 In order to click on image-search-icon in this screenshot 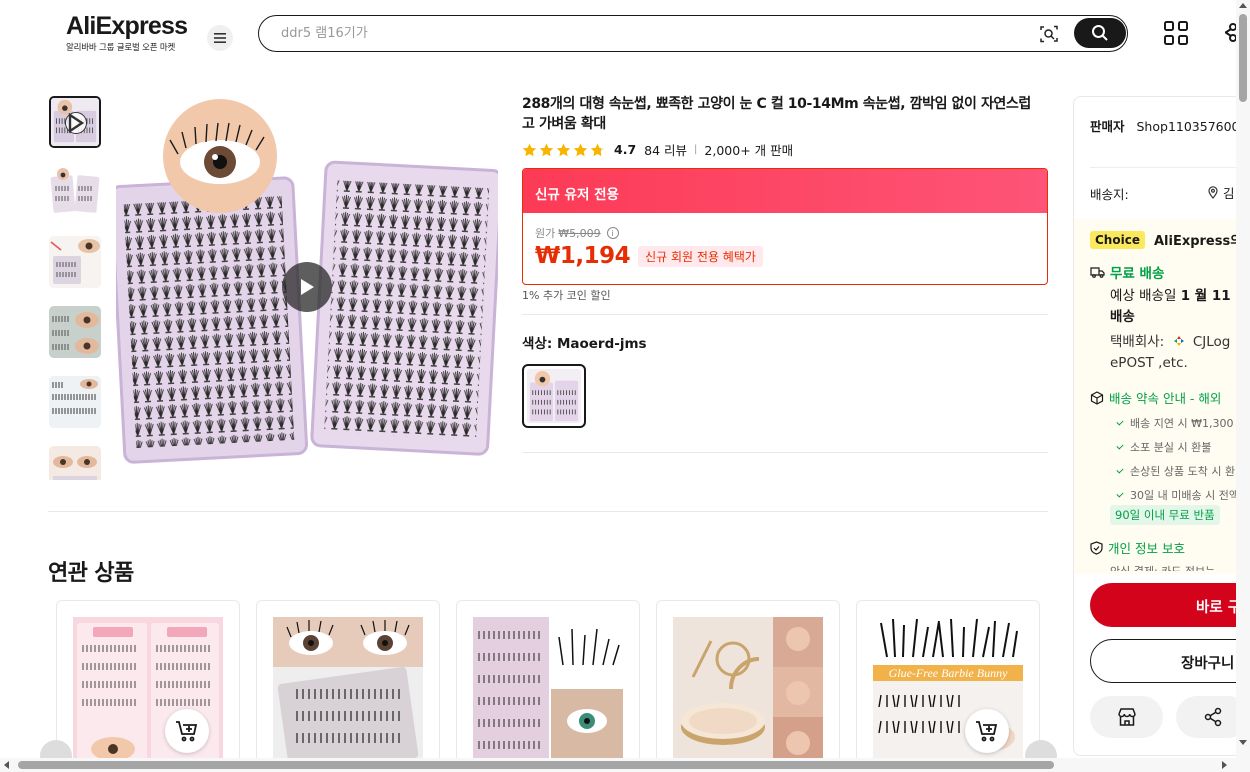, I will do `click(1049, 36)`.